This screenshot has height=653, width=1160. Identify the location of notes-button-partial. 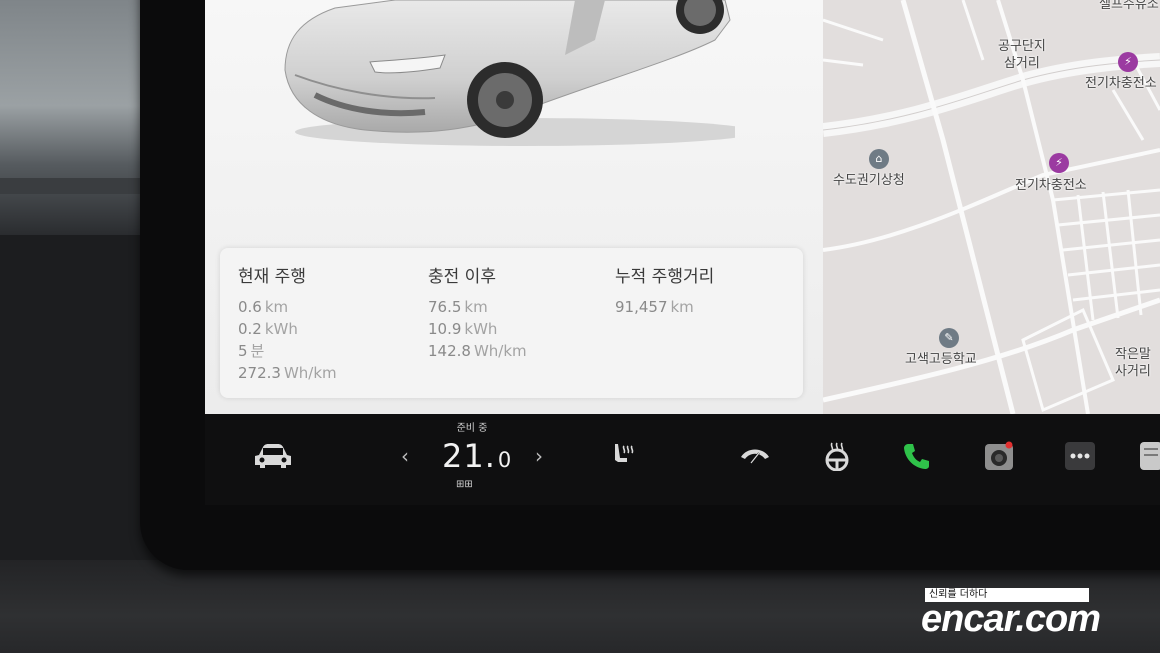
(1147, 456).